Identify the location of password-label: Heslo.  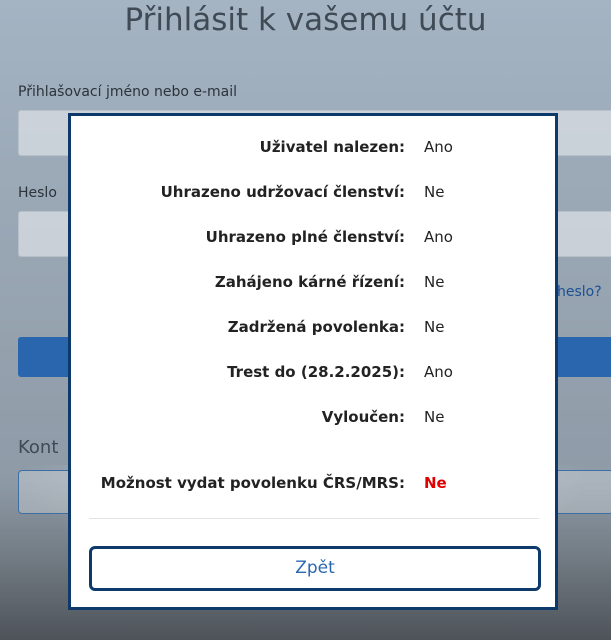
(37, 193).